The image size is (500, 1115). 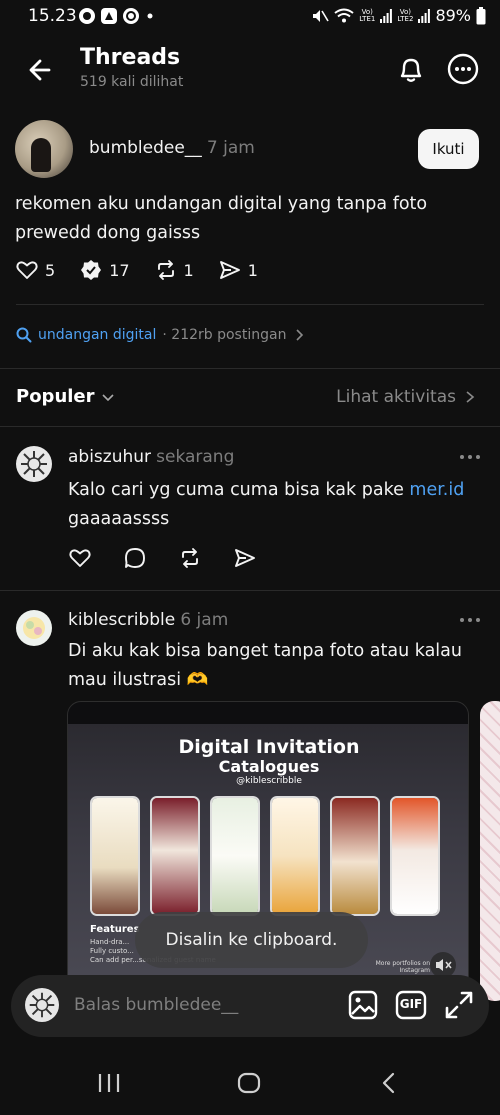 I want to click on back-button, so click(x=40, y=70).